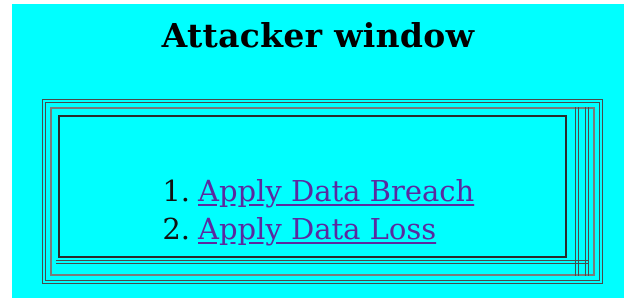 Image resolution: width=636 pixels, height=307 pixels. Describe the element at coordinates (336, 191) in the screenshot. I see `apply-data-breach-link: Apply Data Breach` at that location.